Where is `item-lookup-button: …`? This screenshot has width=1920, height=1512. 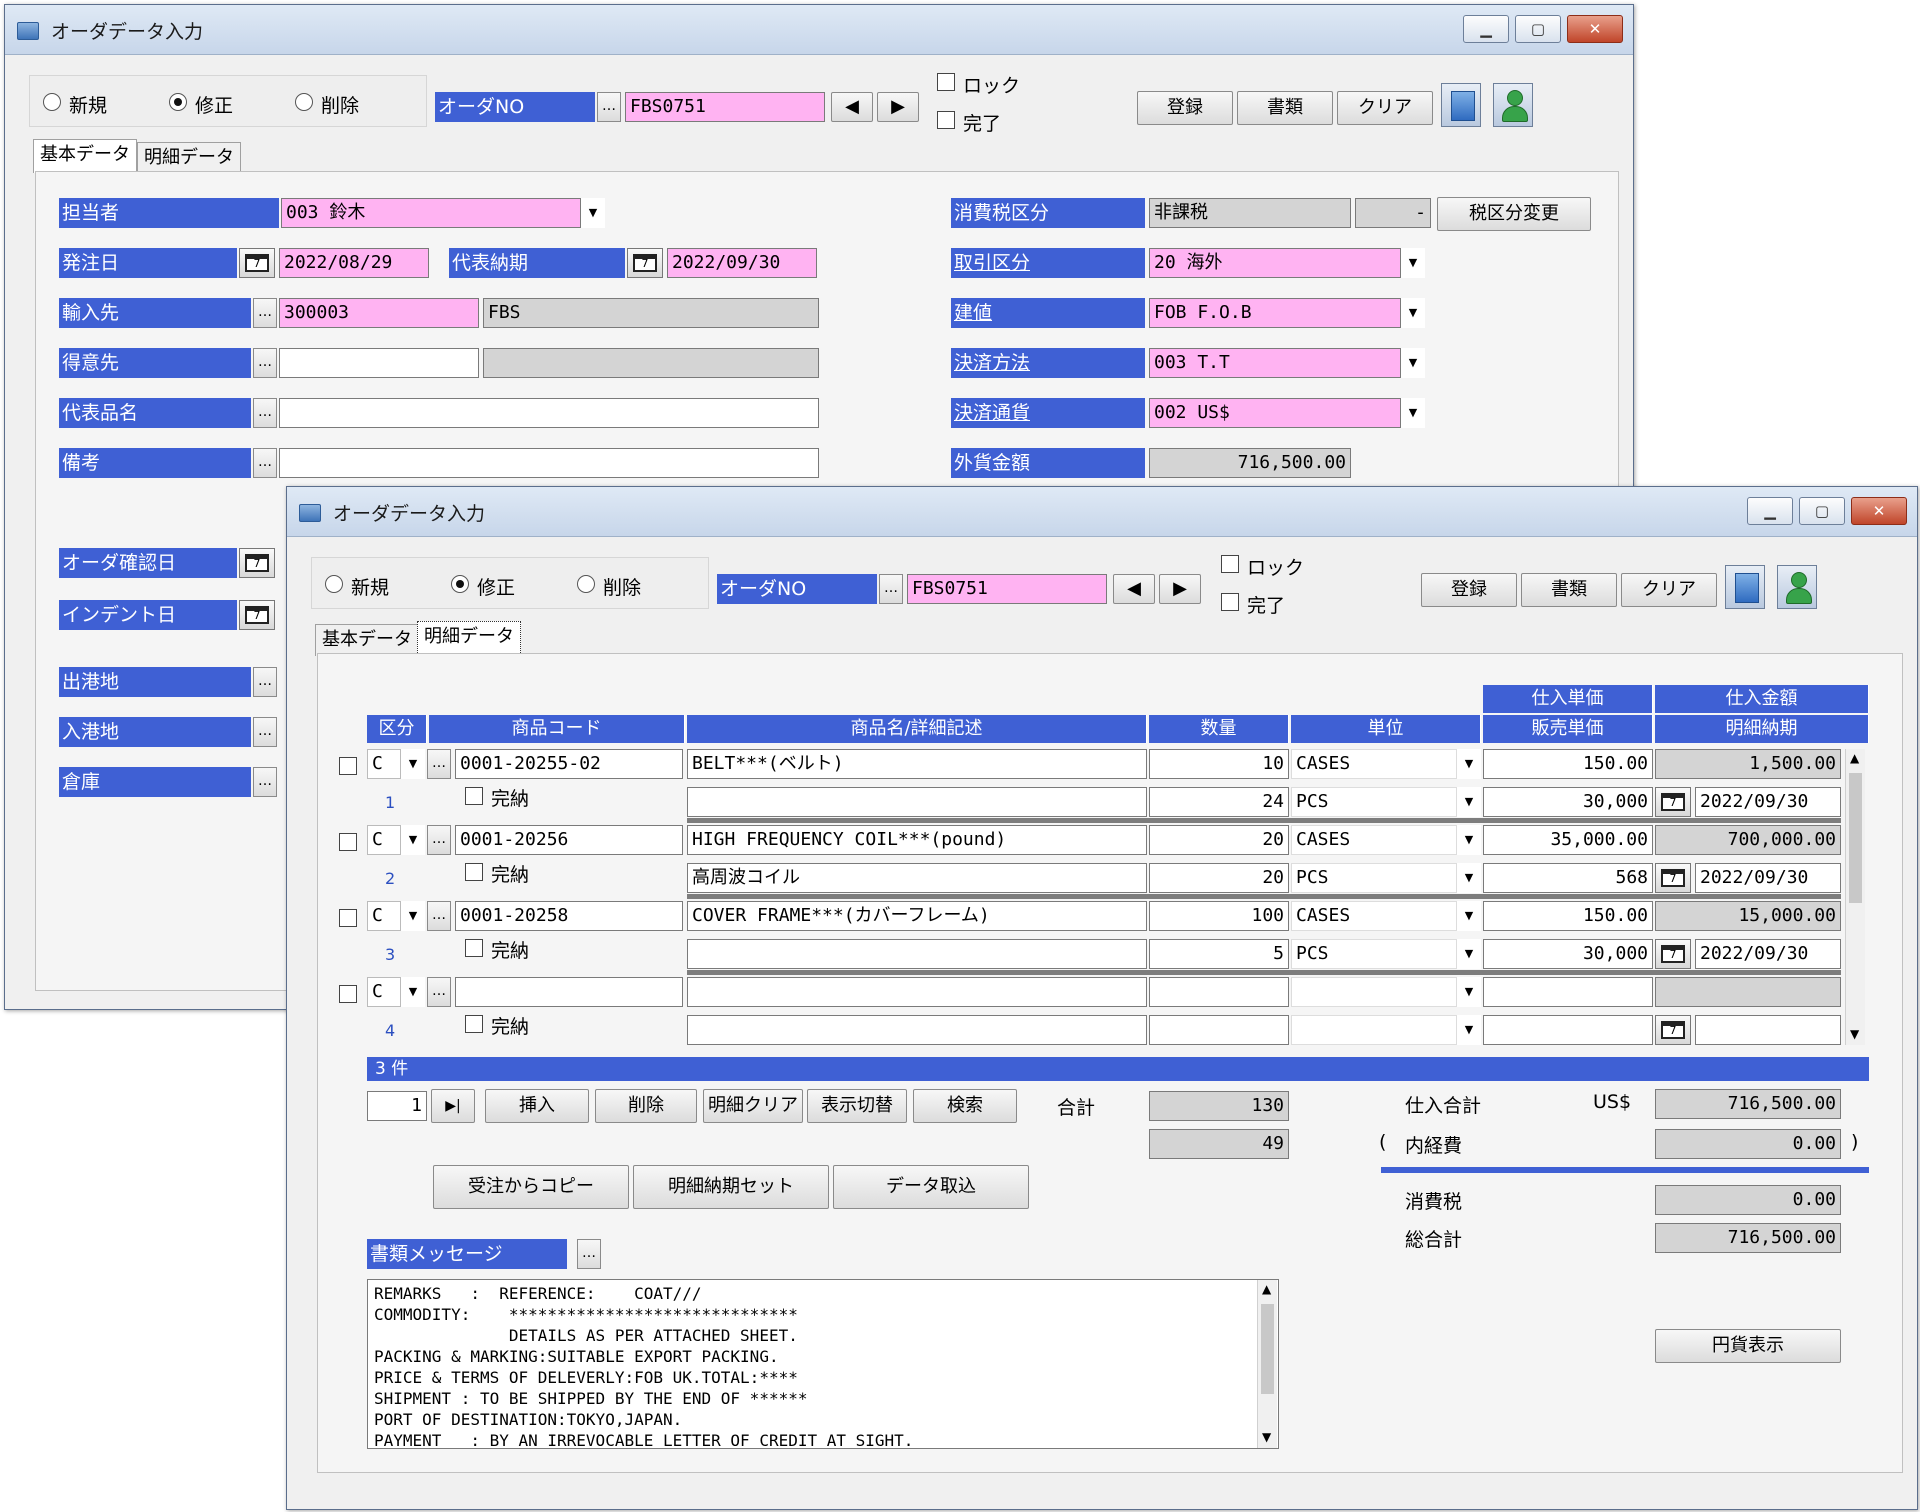
item-lookup-button: … is located at coordinates (265, 413).